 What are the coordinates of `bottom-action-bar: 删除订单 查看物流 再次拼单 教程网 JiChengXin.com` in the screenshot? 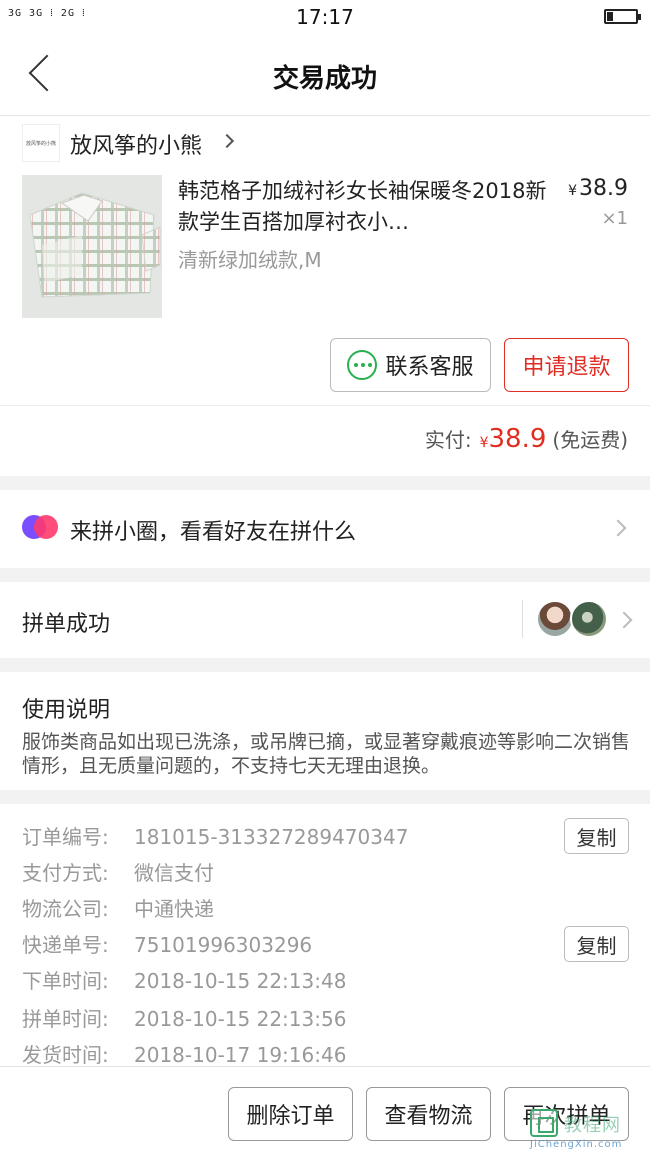 It's located at (325, 1110).